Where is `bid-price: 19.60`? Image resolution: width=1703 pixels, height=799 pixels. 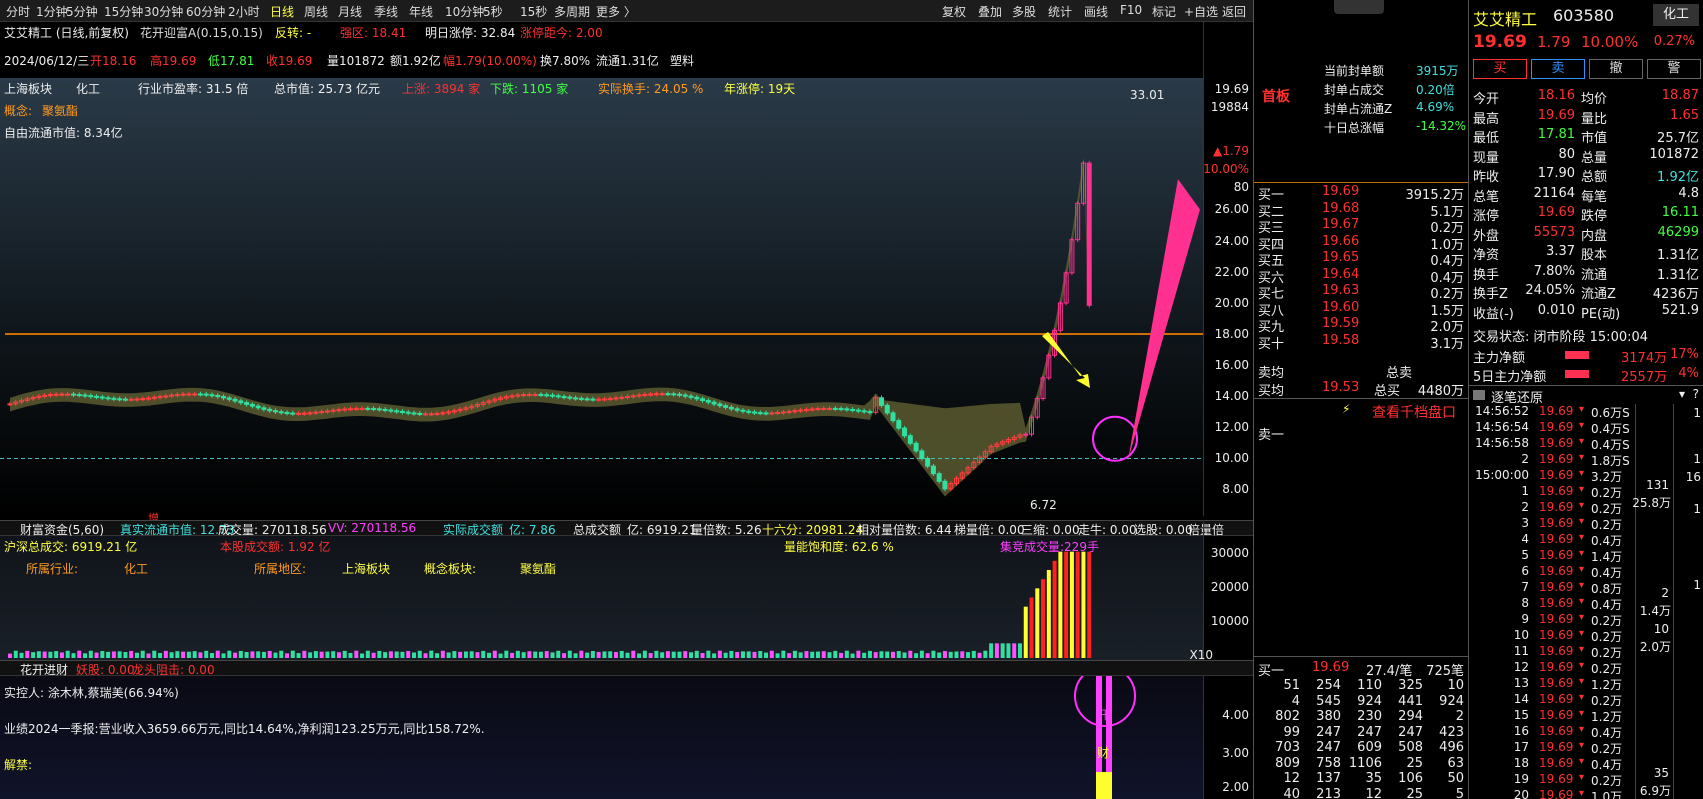 bid-price: 19.60 is located at coordinates (1340, 307).